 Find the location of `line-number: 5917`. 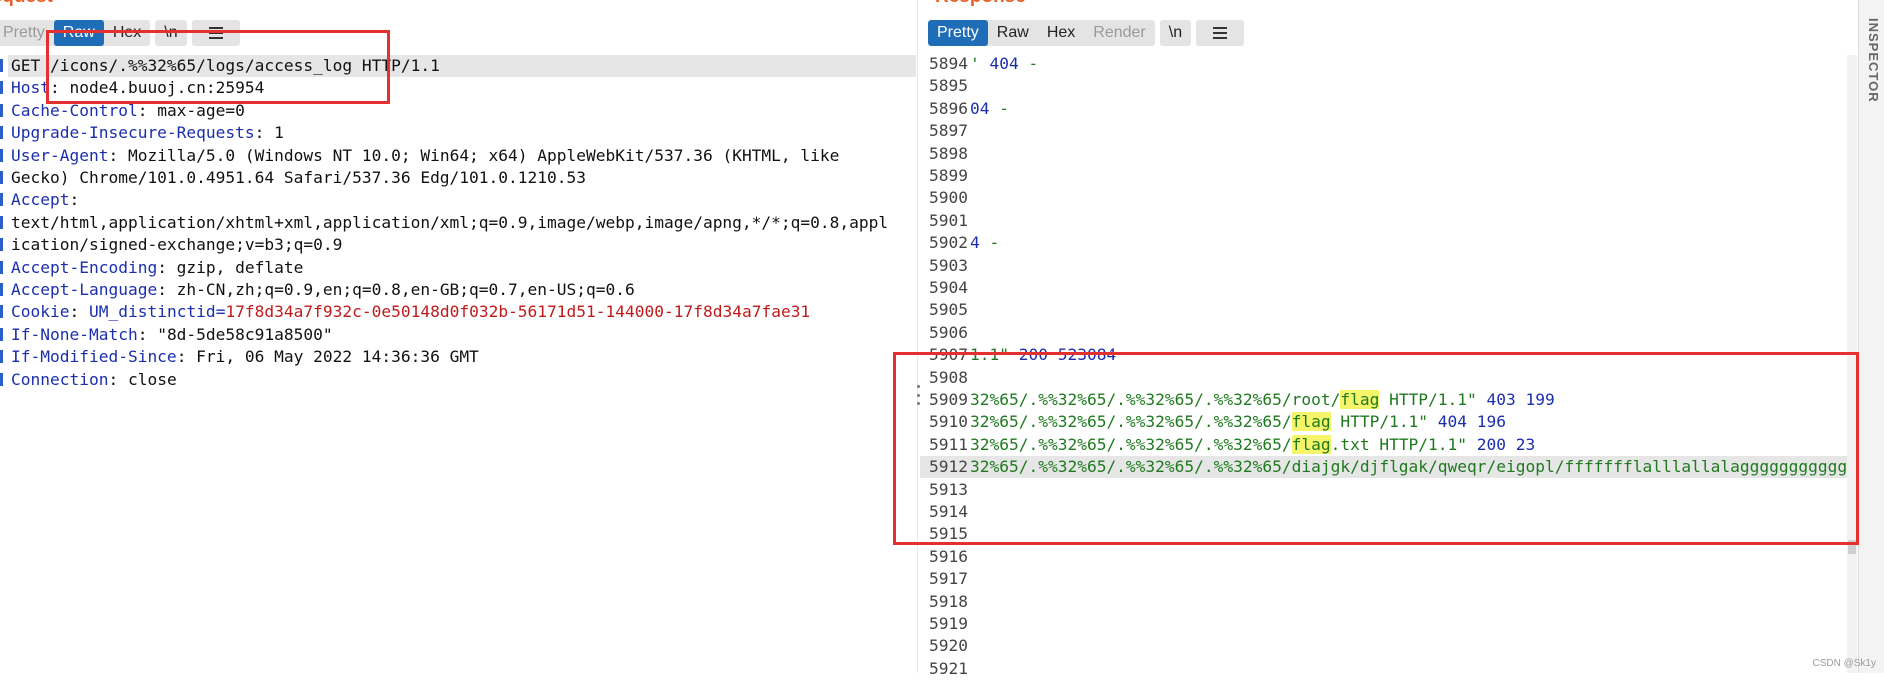

line-number: 5917 is located at coordinates (948, 579).